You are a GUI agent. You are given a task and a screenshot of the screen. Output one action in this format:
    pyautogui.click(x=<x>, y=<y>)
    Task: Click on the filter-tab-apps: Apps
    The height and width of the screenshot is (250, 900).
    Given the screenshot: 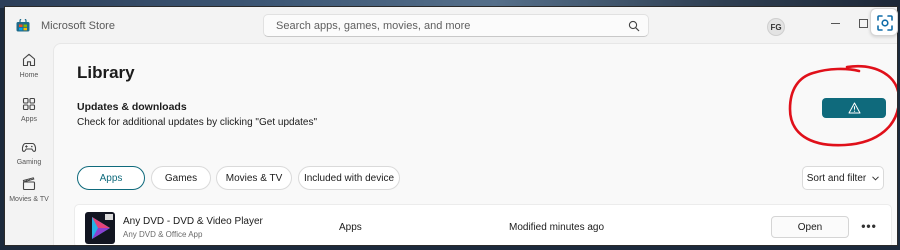 What is the action you would take?
    pyautogui.click(x=111, y=178)
    